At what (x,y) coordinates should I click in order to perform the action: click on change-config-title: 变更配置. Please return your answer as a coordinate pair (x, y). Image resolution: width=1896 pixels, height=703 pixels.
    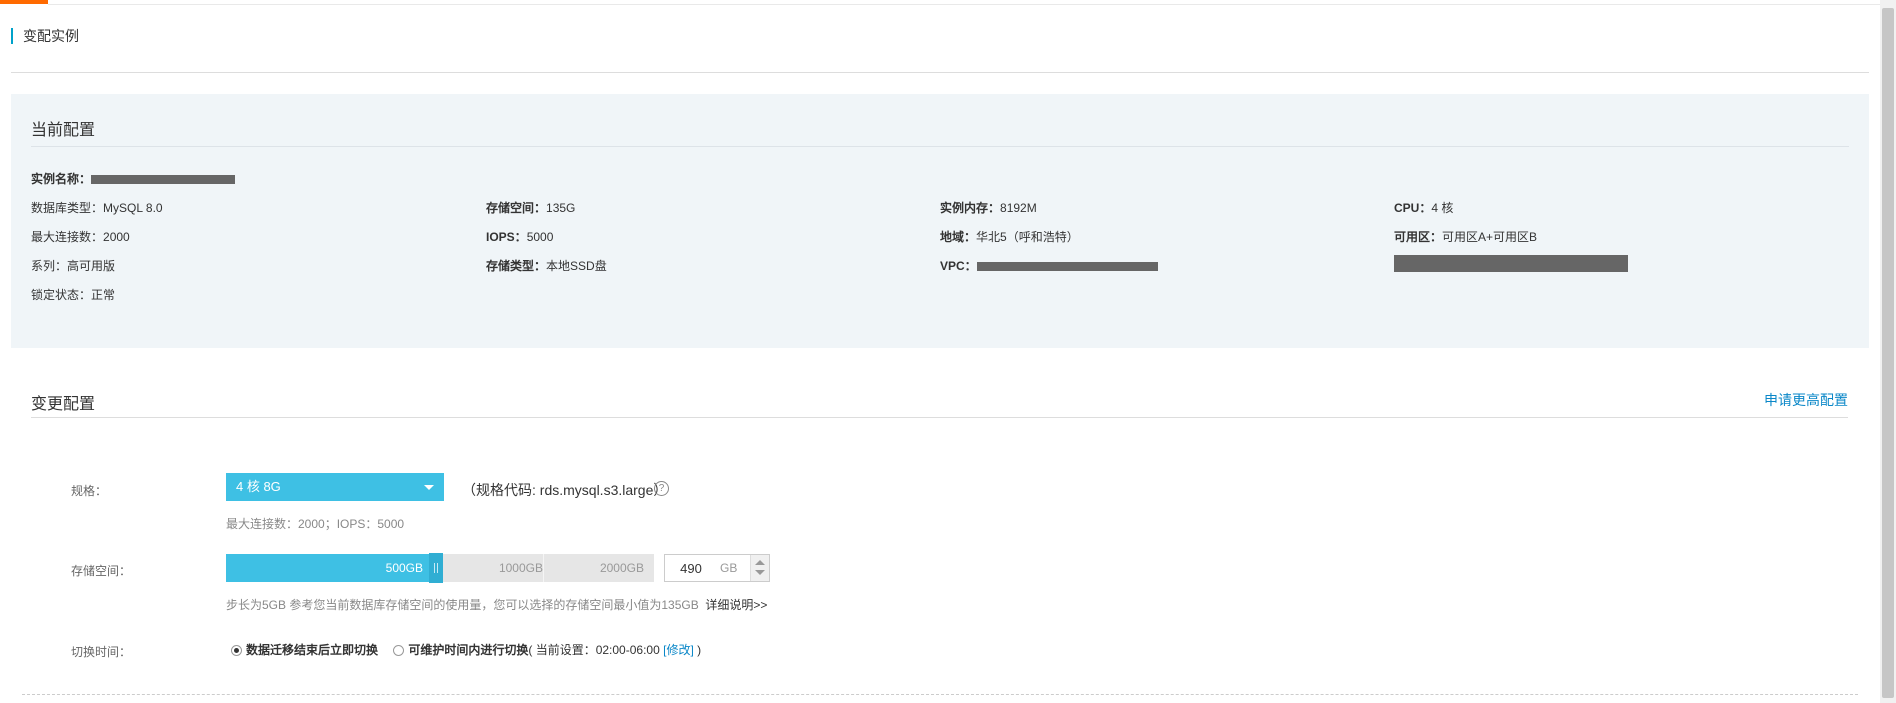
    Looking at the image, I should click on (63, 404).